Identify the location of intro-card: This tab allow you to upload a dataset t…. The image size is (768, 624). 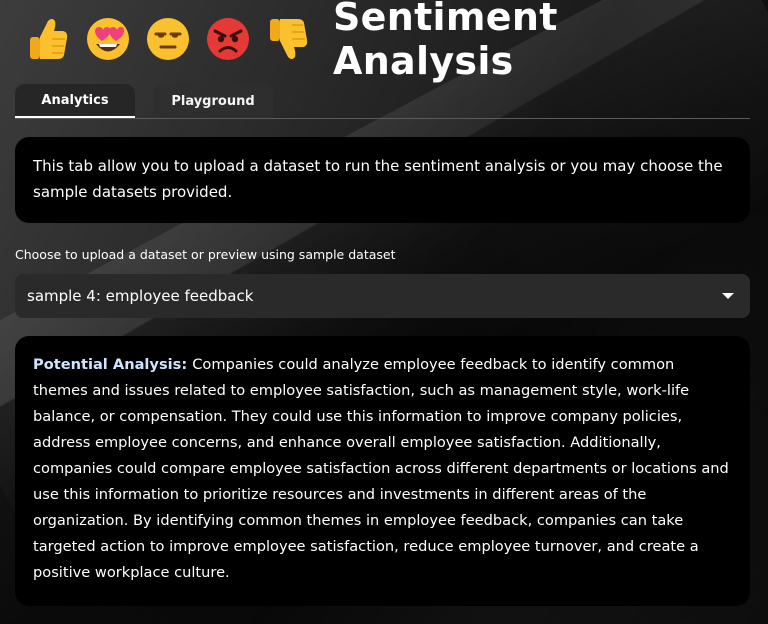
(382, 180).